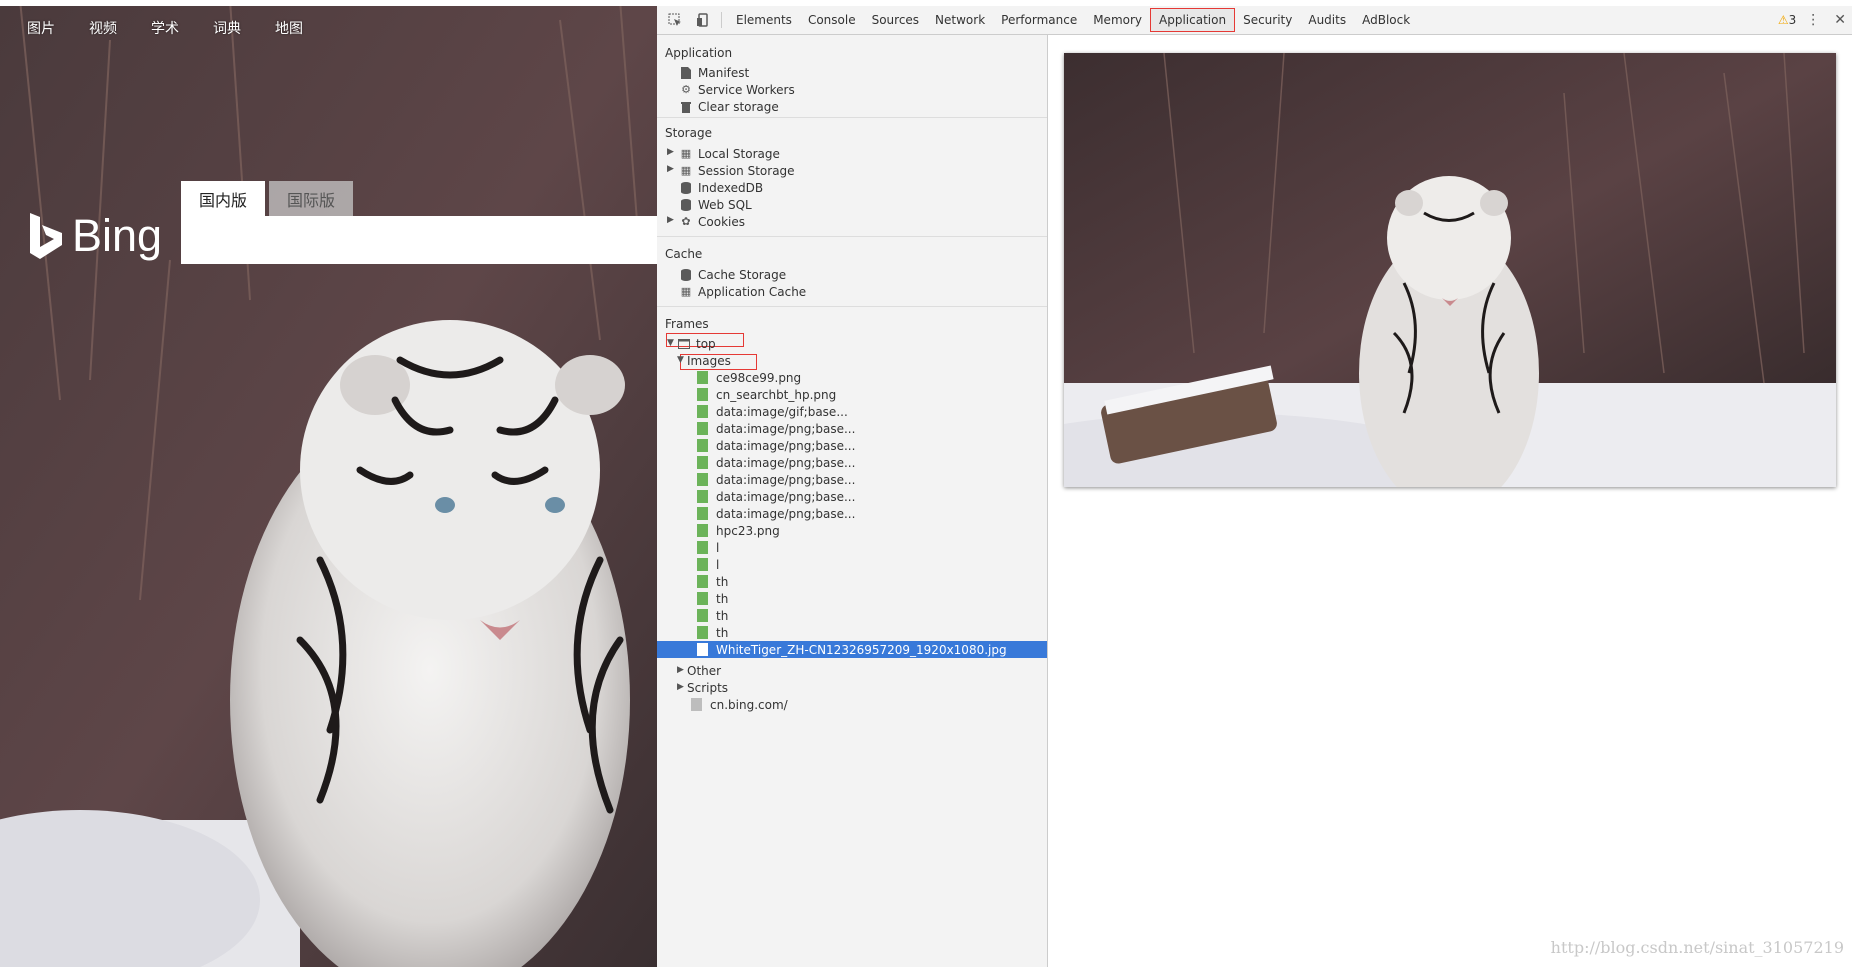 This screenshot has width=1852, height=967. Describe the element at coordinates (227, 28) in the screenshot. I see `nav-dictionary: 词典` at that location.